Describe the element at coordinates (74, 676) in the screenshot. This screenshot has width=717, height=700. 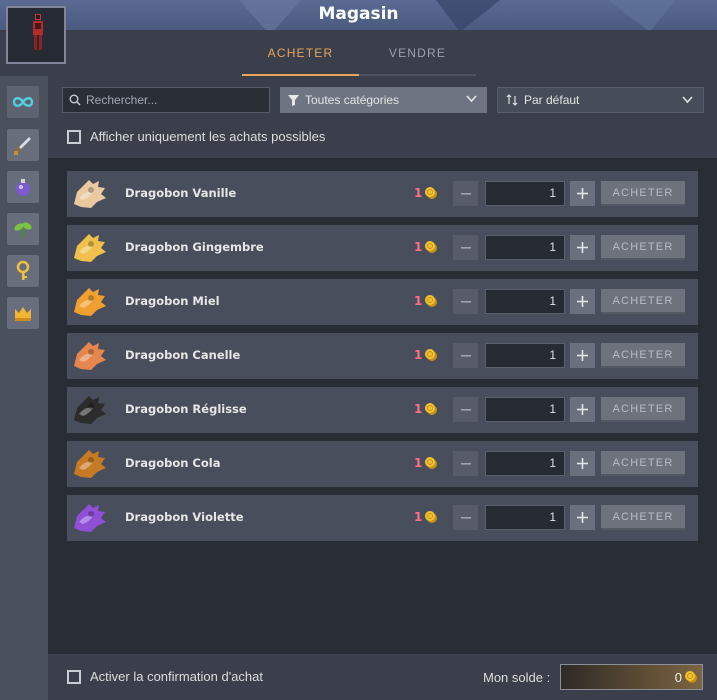
I see `confirm-purchase-checkbox` at that location.